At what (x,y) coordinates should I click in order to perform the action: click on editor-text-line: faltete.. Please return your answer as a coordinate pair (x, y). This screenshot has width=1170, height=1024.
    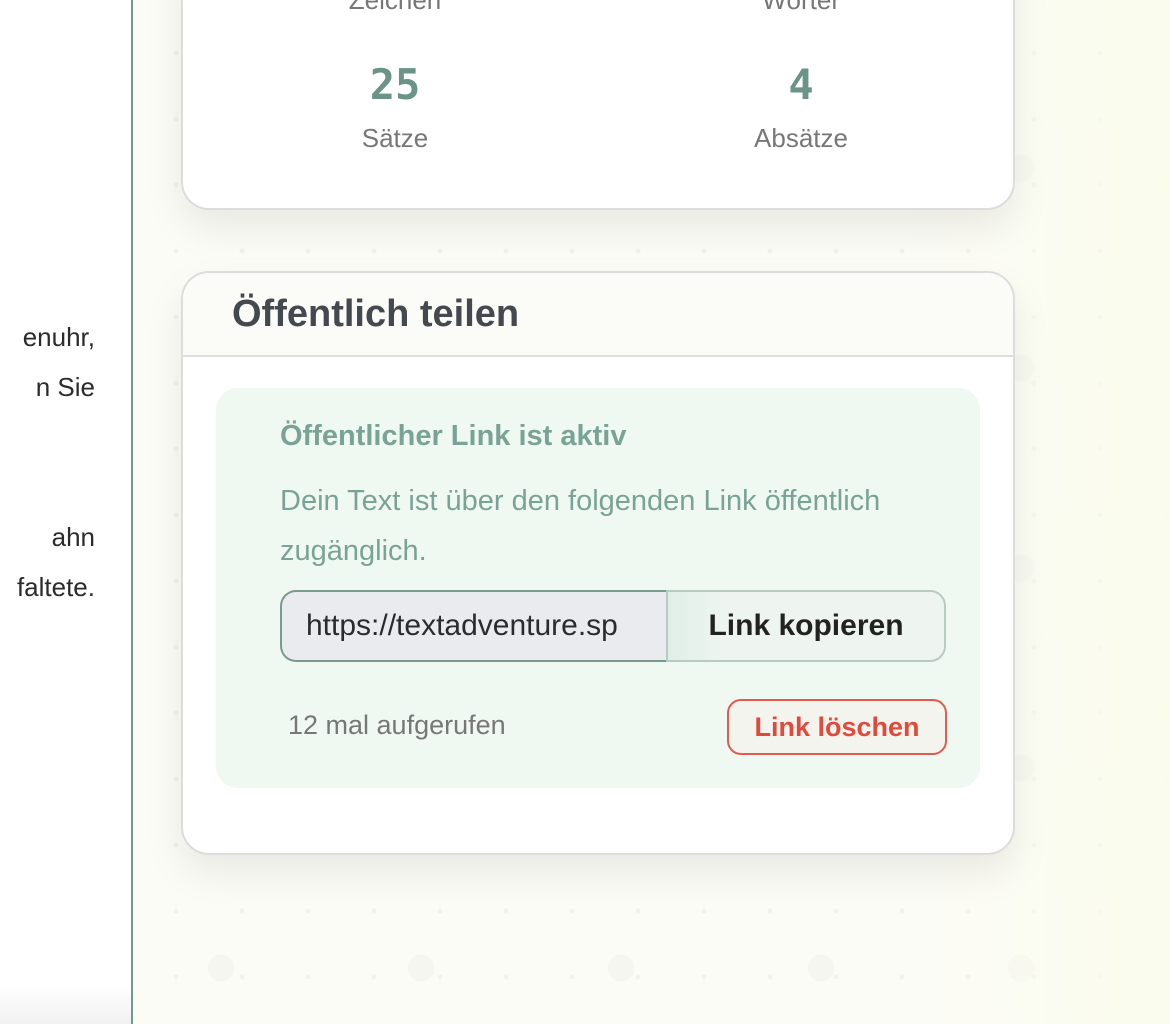
    Looking at the image, I should click on (55, 587).